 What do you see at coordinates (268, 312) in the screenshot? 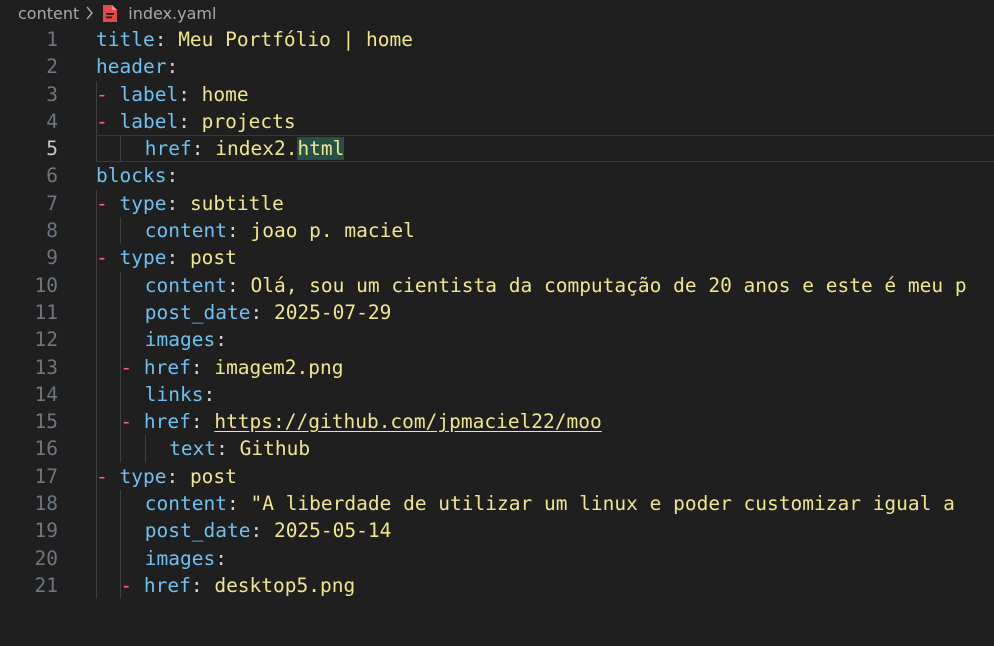
I see `line-content: post_date: 2025-07-29` at bounding box center [268, 312].